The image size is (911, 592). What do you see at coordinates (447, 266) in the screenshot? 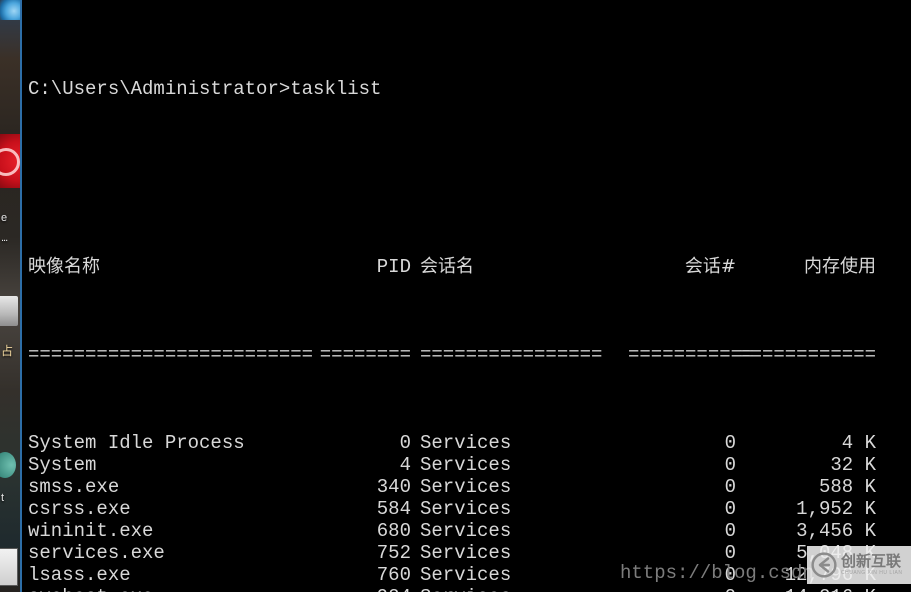
I see `header-session-name: 会话名` at bounding box center [447, 266].